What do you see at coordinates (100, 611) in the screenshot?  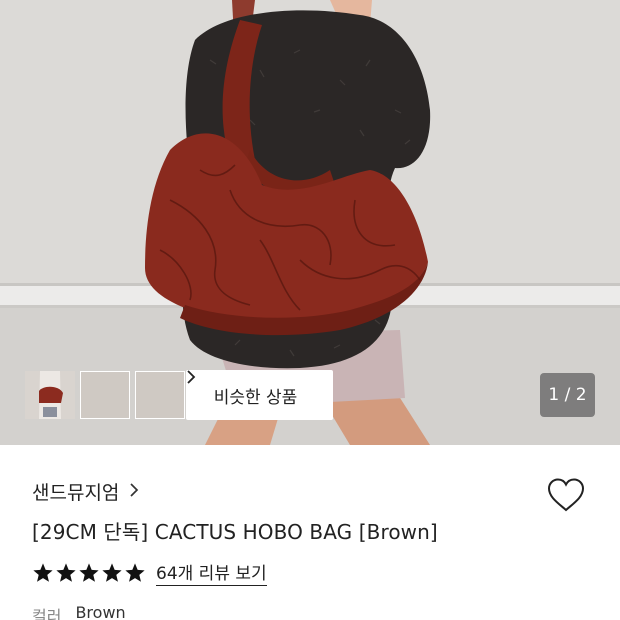 I see `option-value: Brown` at bounding box center [100, 611].